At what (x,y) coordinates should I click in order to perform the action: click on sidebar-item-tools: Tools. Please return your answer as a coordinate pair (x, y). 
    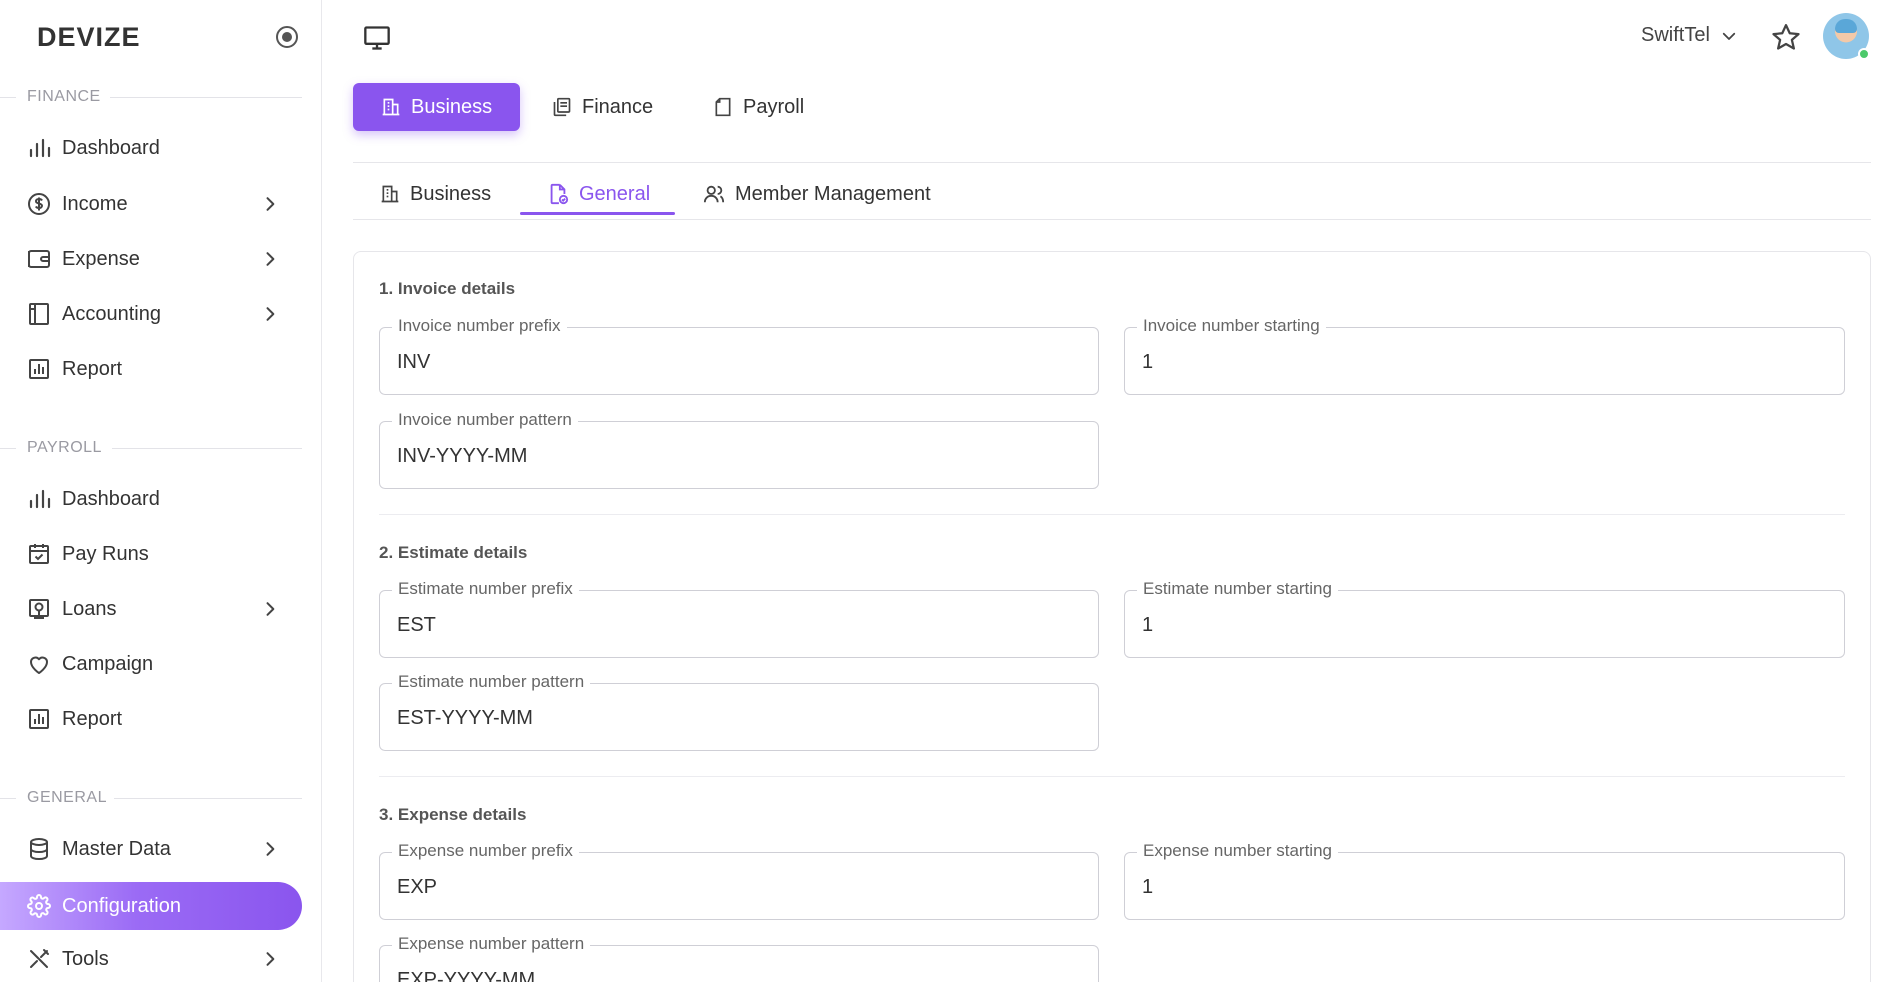
    Looking at the image, I should click on (151, 958).